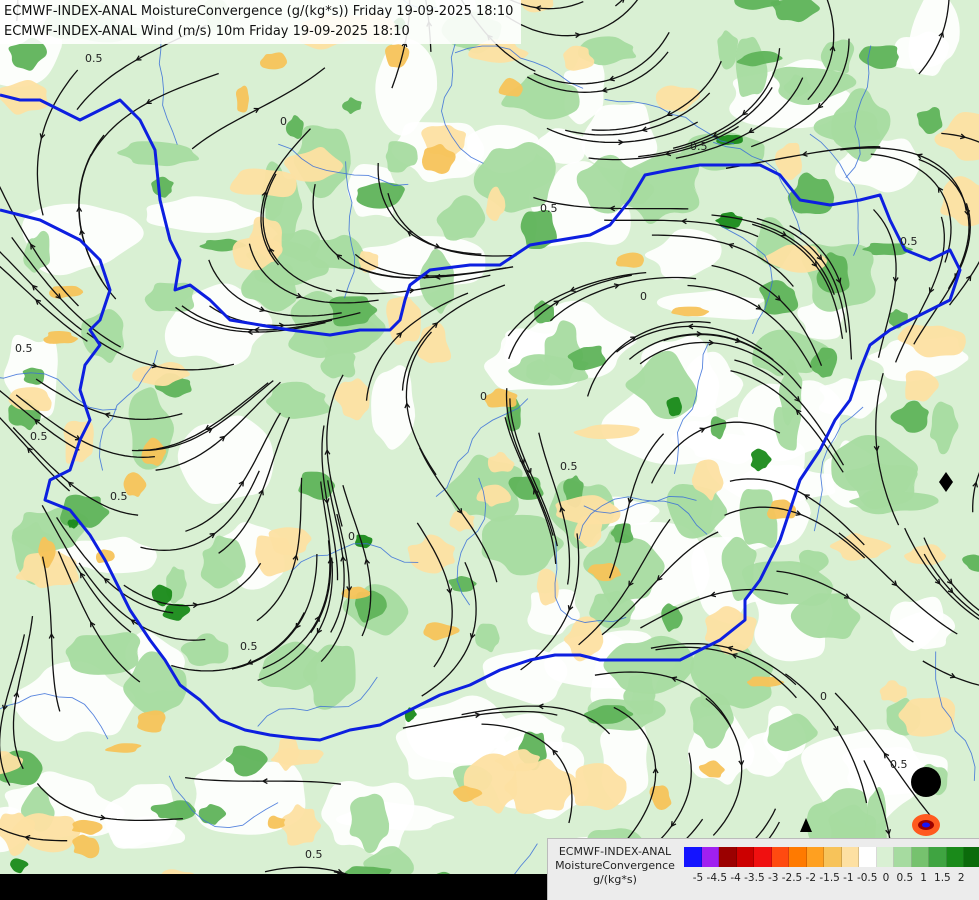 Image resolution: width=979 pixels, height=900 pixels. I want to click on legend-tick: -2, so click(811, 878).